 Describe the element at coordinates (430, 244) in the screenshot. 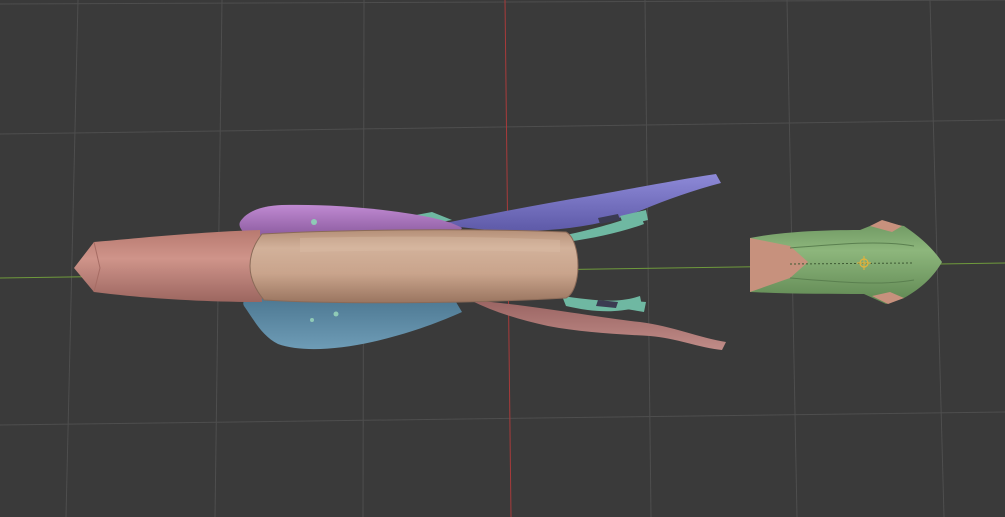

I see `main-body-highlight` at that location.